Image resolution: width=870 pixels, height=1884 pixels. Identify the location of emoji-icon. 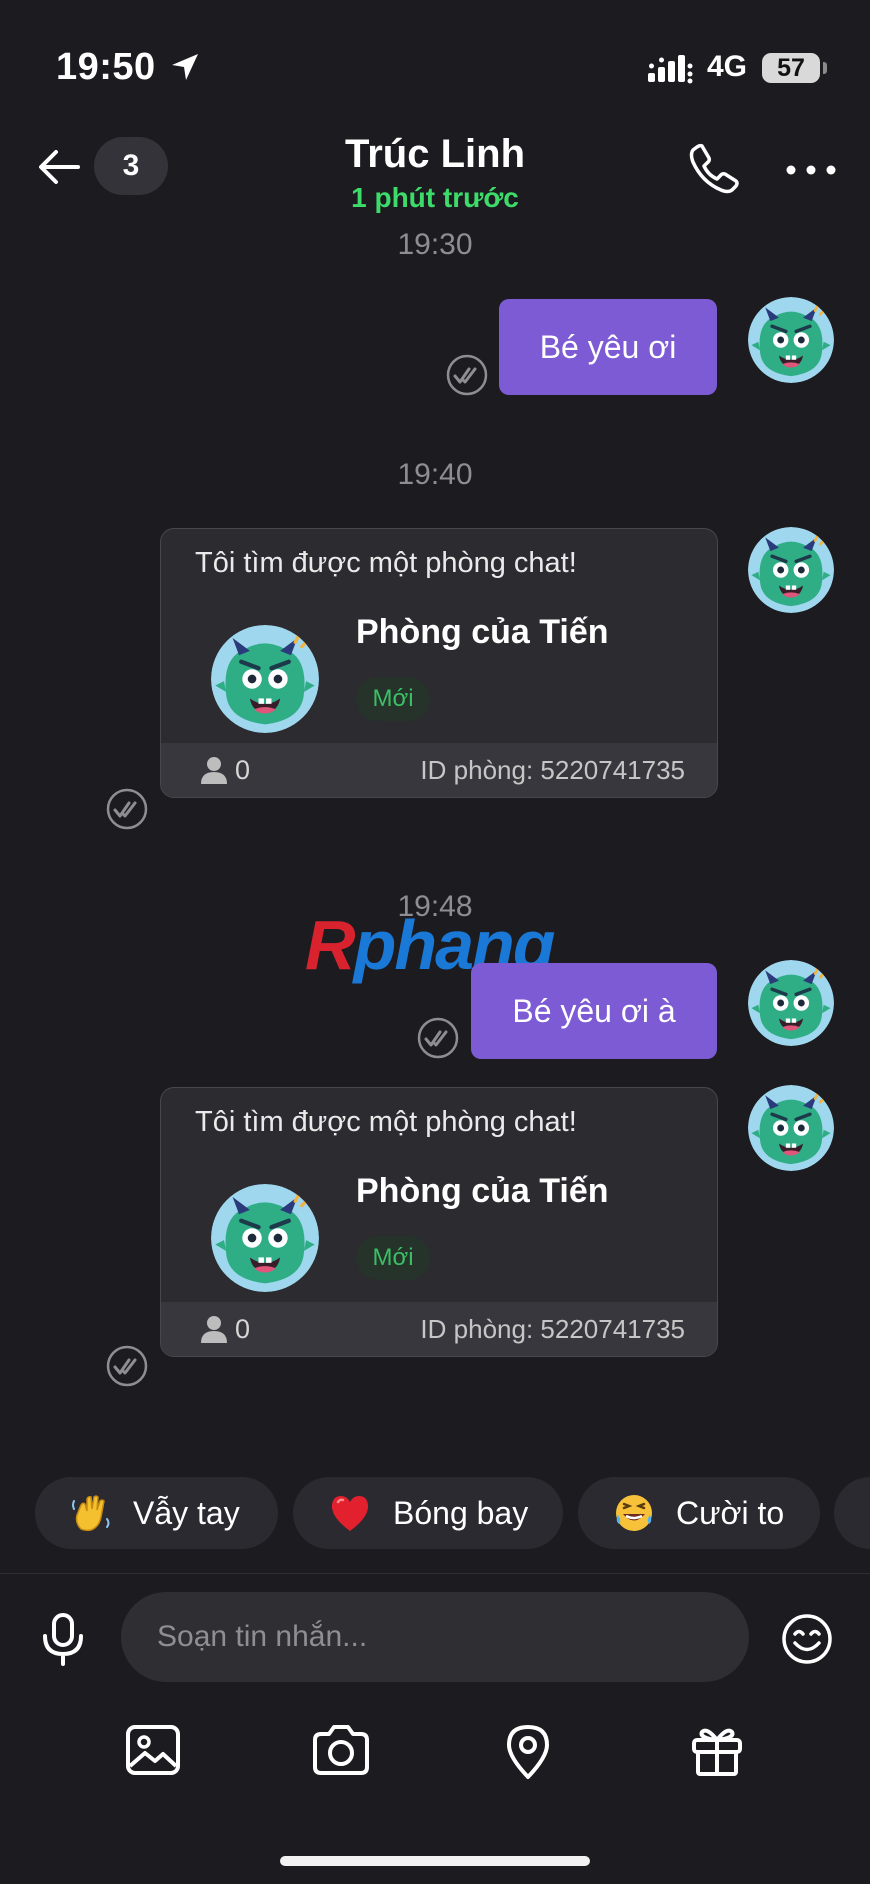
(807, 1641).